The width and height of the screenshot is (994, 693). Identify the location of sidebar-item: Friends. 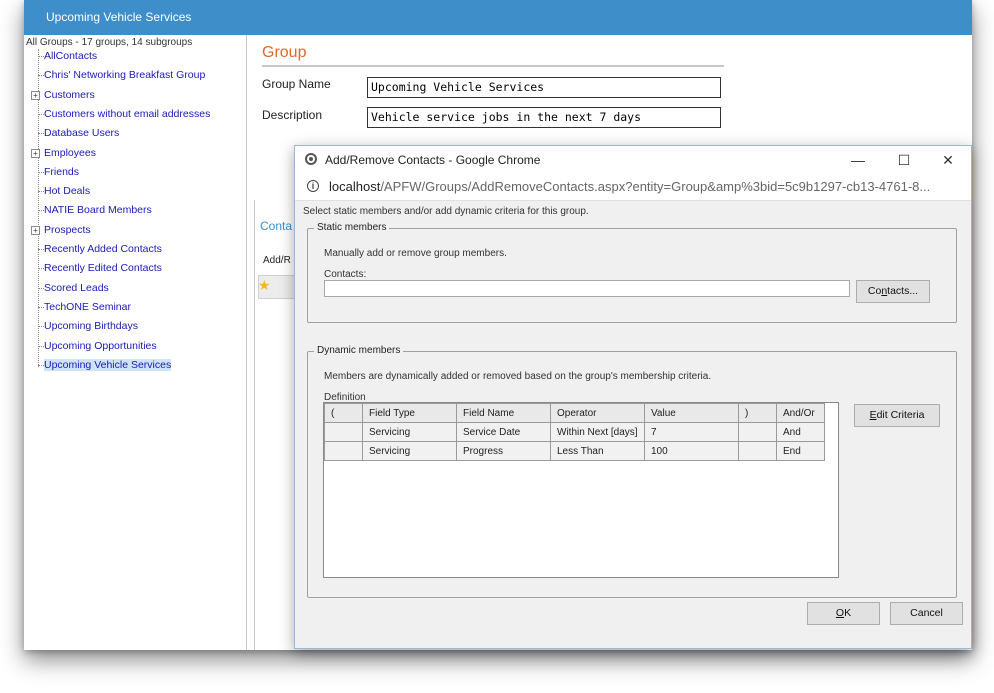
(58, 172).